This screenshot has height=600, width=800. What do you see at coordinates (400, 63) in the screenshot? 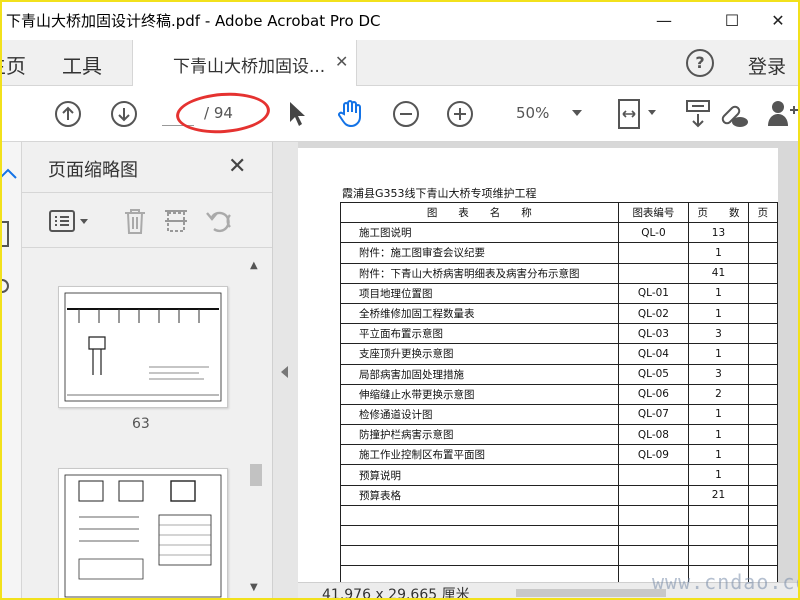
I see `tab-bar: 主页 工具 下青山大桥加固设... ✕ ? 登录` at bounding box center [400, 63].